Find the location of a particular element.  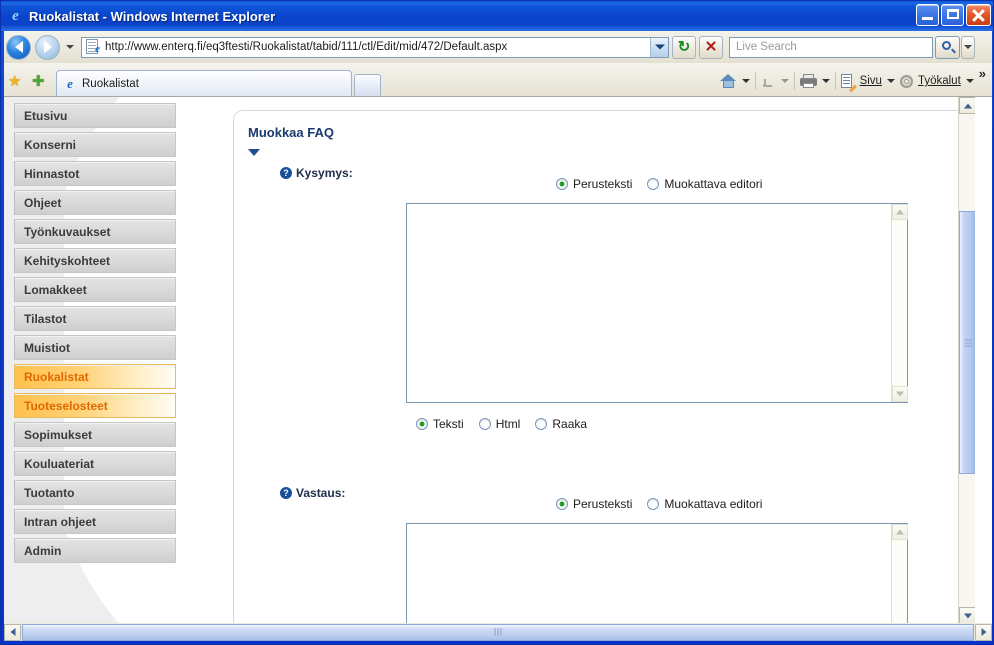

add-star-icon: ✚ is located at coordinates (38, 81).